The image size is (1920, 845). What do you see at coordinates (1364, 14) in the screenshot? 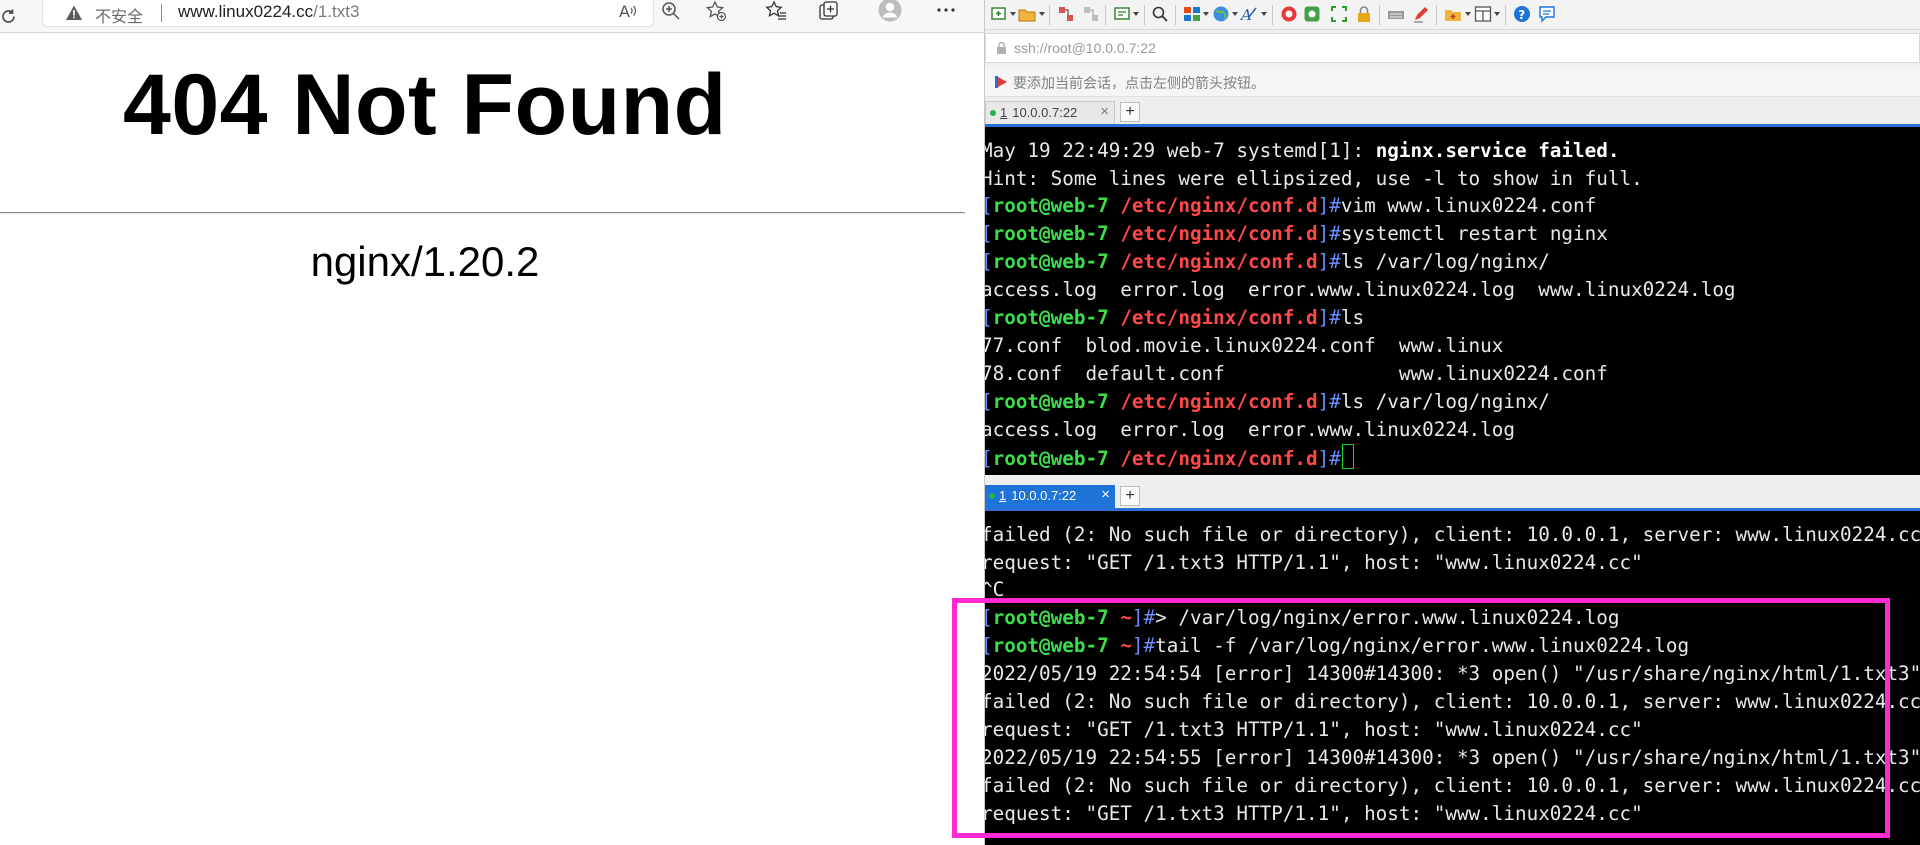
I see `lock-toolbar-icon` at bounding box center [1364, 14].